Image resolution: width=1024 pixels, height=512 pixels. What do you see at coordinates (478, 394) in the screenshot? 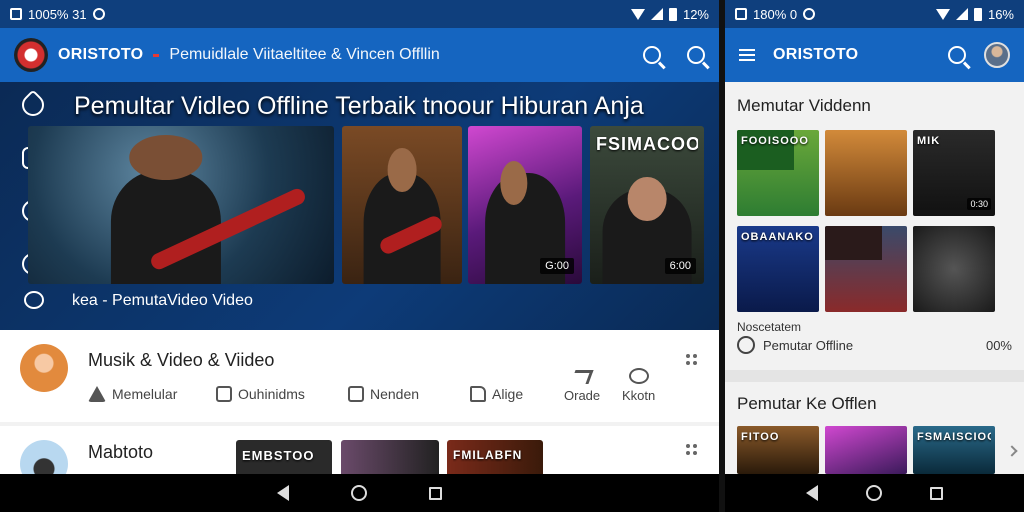
I see `flag-icon` at bounding box center [478, 394].